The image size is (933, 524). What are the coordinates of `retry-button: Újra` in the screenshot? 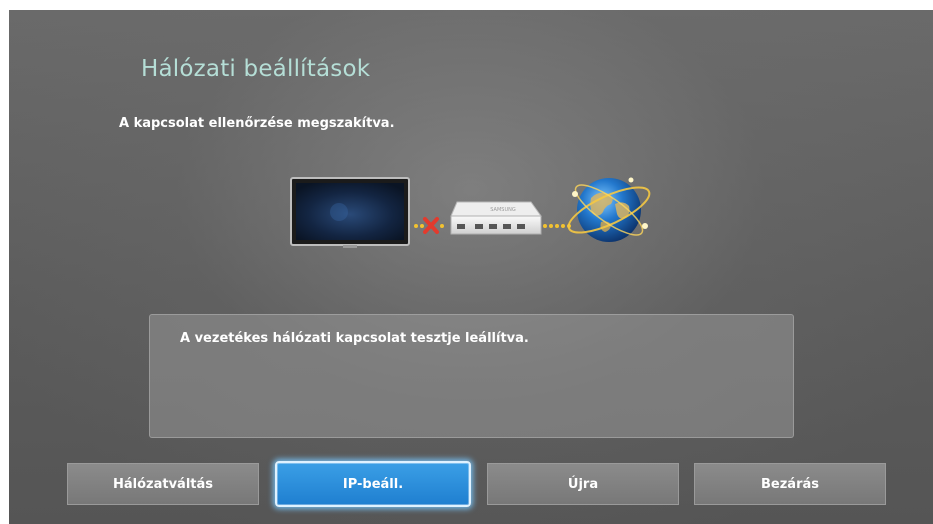 It's located at (583, 484).